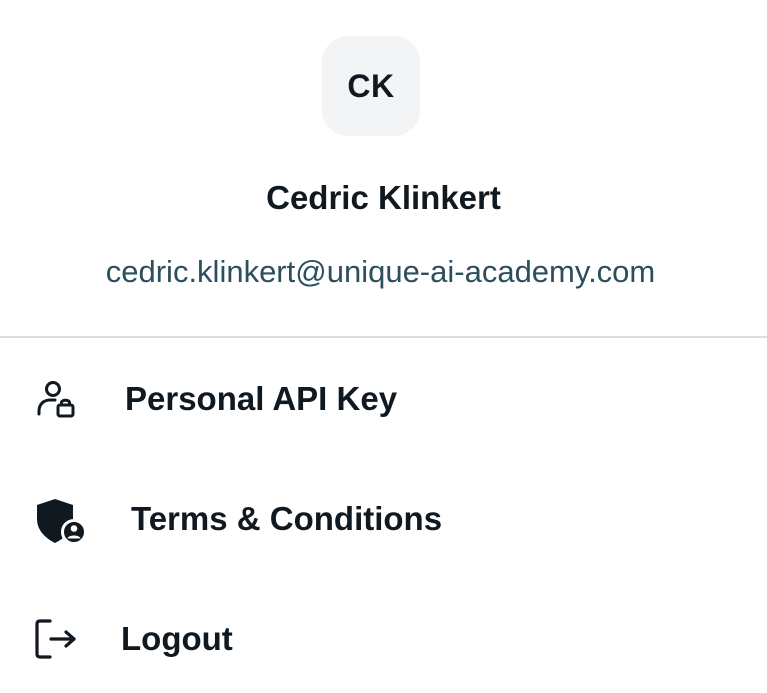  I want to click on avatar-initials: CK, so click(371, 85).